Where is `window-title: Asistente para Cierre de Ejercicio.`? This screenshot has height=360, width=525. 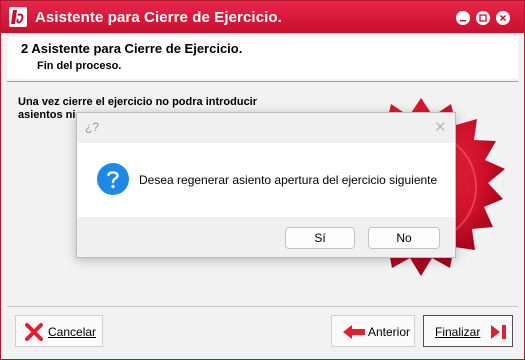
window-title: Asistente para Cierre de Ejercicio. is located at coordinates (158, 17).